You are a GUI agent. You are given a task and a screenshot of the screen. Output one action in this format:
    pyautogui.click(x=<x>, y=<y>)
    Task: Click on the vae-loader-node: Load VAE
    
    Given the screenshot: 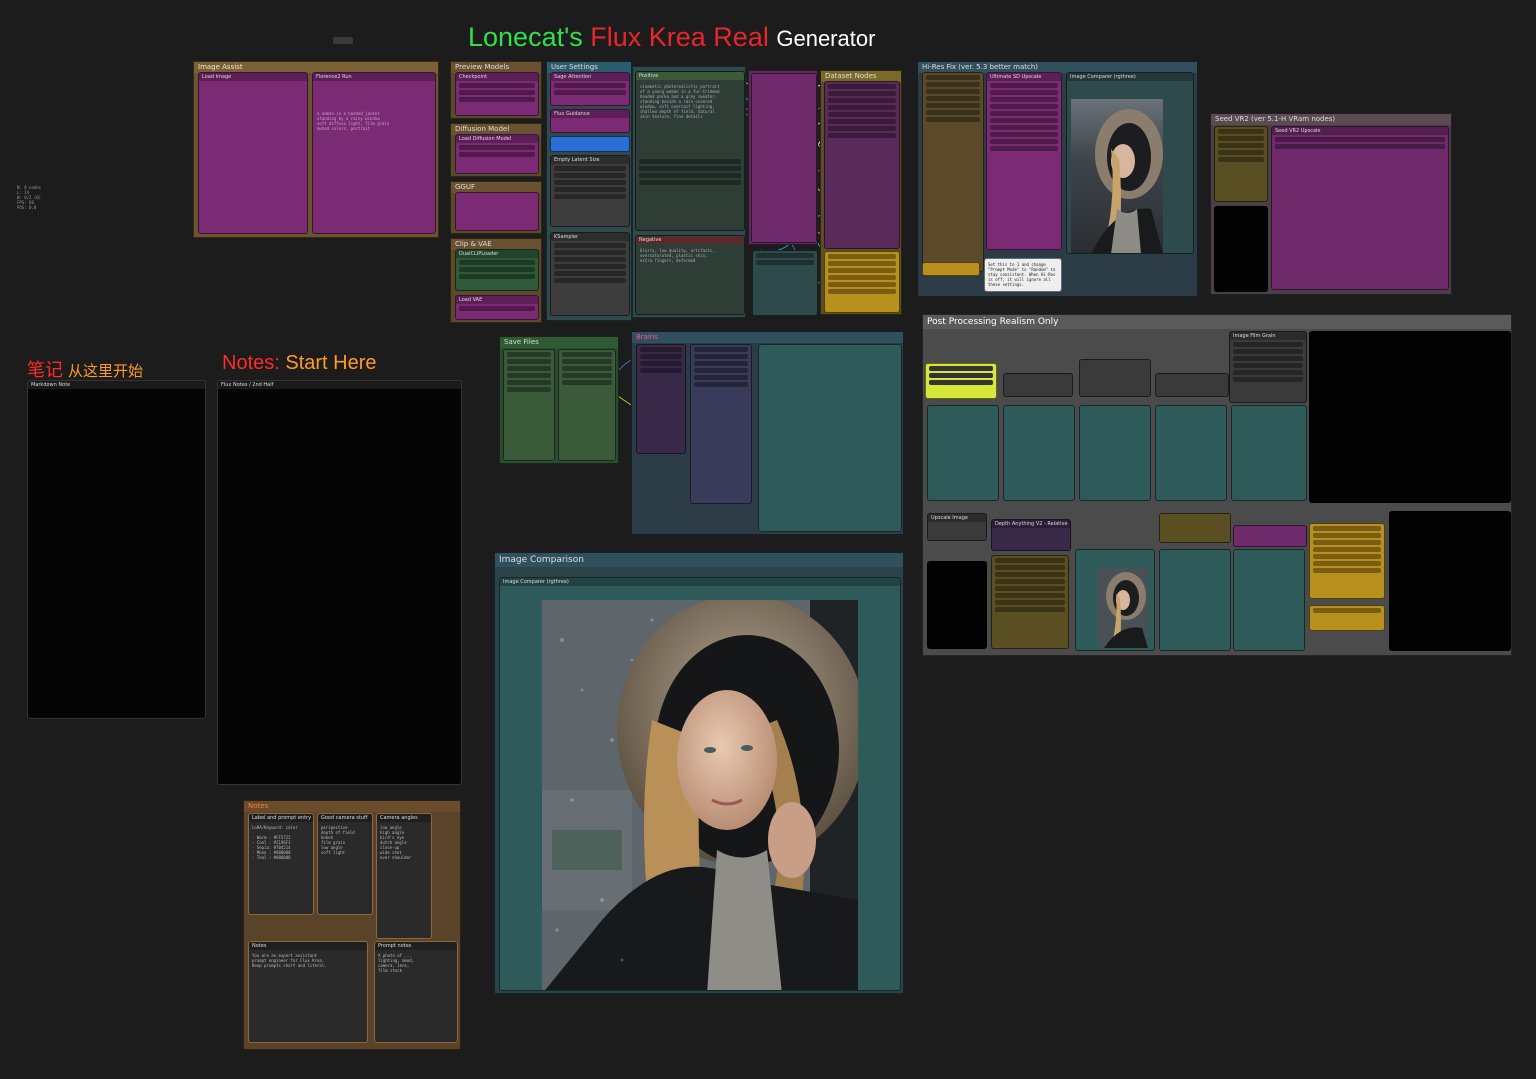 What is the action you would take?
    pyautogui.click(x=497, y=307)
    